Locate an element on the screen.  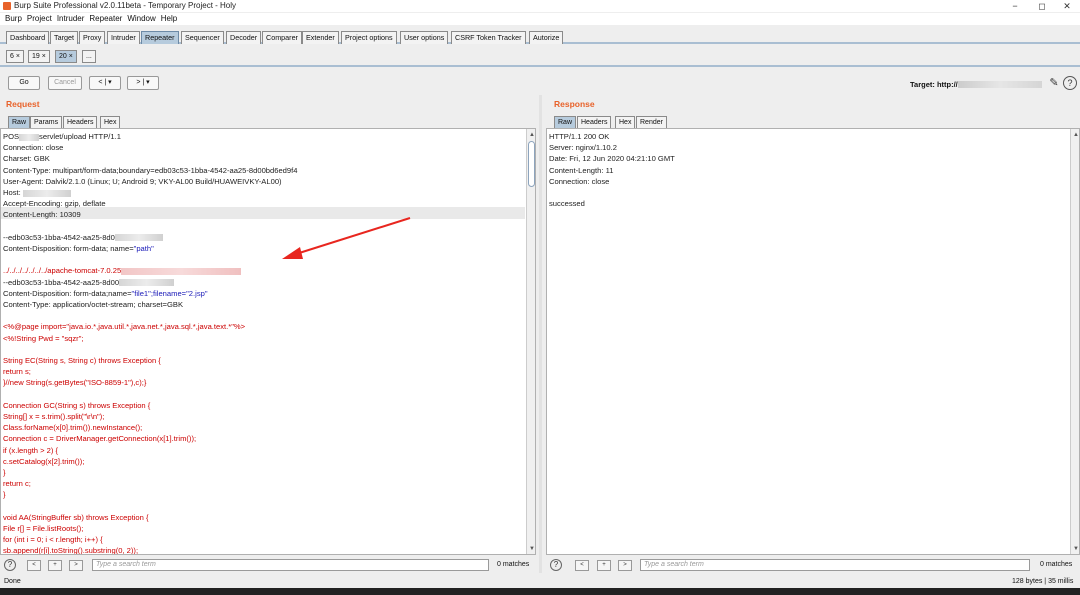
response-line: Content-Length: 11 is located at coordinates (581, 170).